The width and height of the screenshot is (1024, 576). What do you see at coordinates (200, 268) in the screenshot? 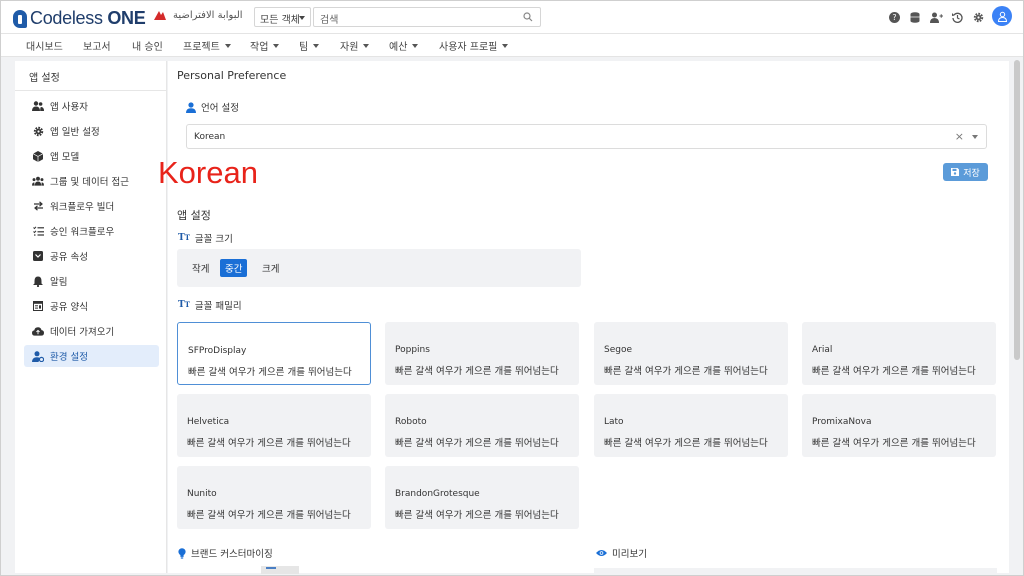
I see `font-size-small-option: 작게` at bounding box center [200, 268].